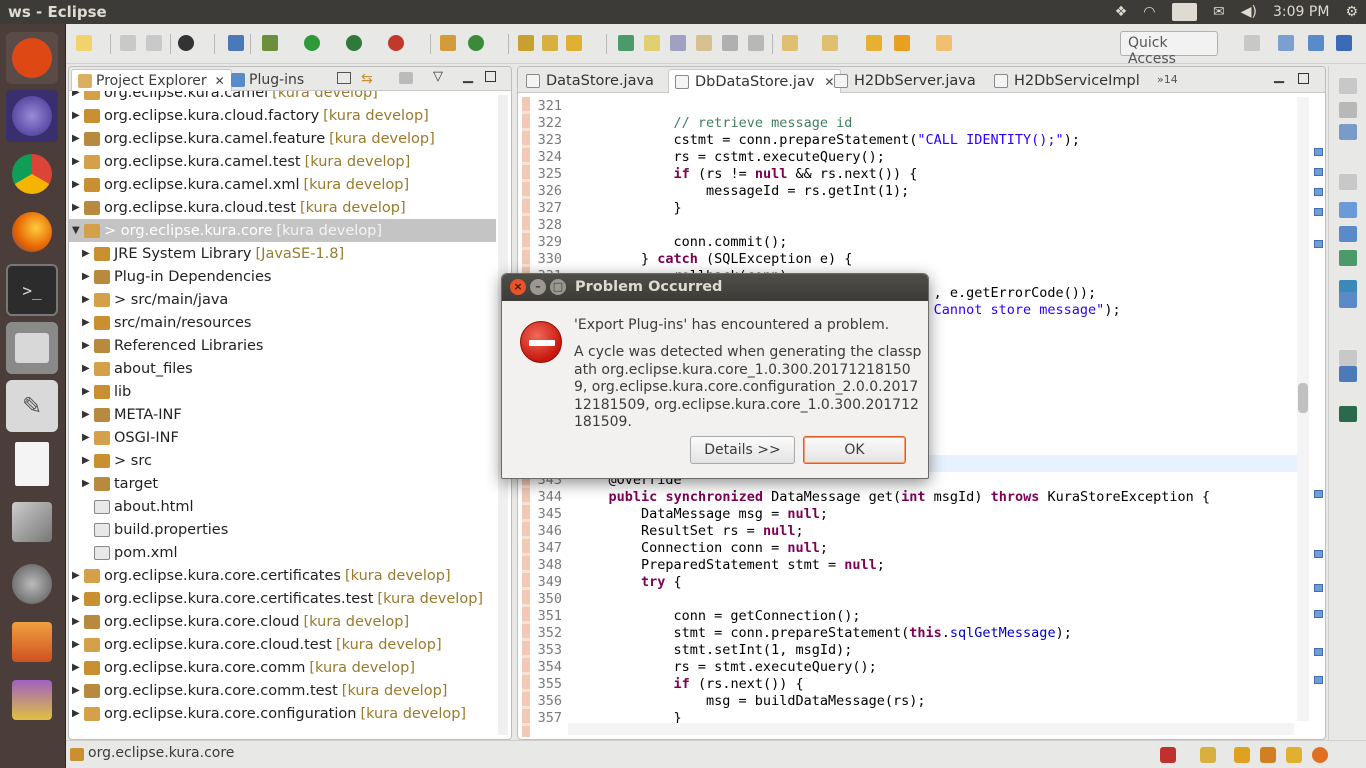  What do you see at coordinates (282, 345) in the screenshot?
I see `tree-item: ▶ Referenced Libraries` at bounding box center [282, 345].